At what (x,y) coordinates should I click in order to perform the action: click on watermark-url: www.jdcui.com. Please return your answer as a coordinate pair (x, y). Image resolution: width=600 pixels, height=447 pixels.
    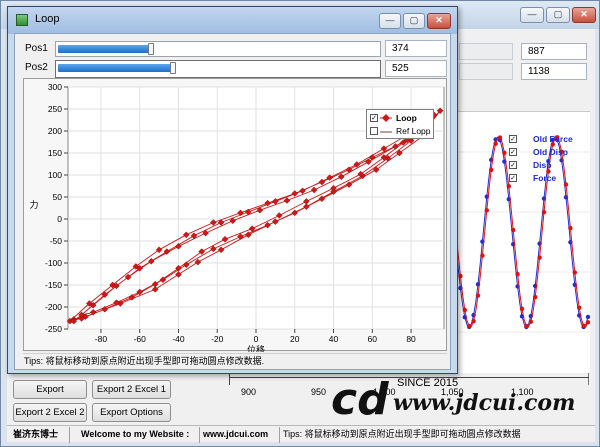
    Looking at the image, I should click on (484, 403).